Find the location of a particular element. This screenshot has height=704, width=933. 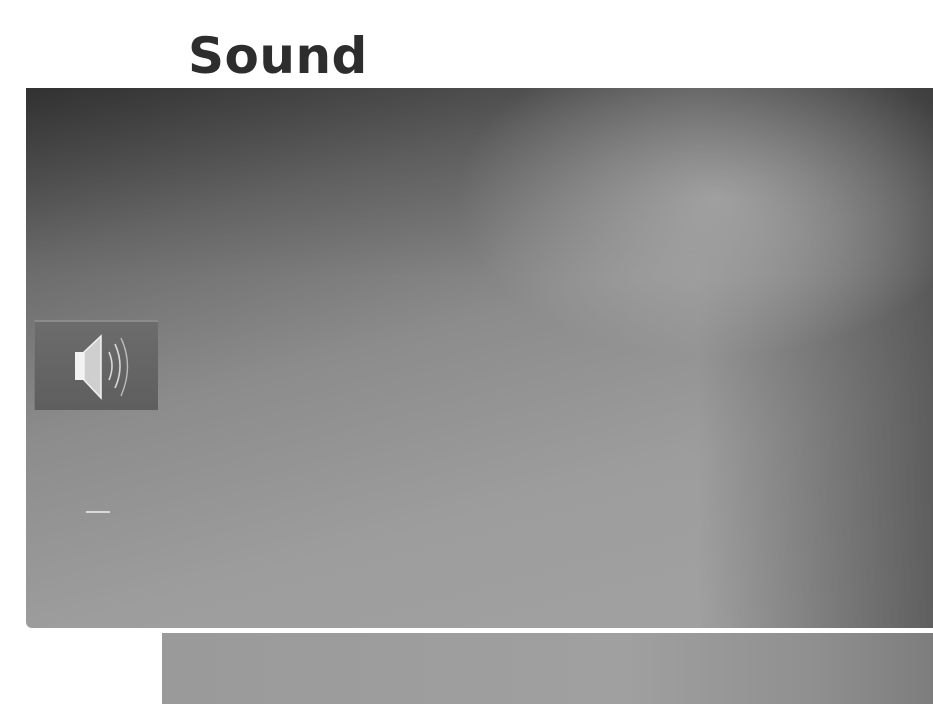

selection-marker is located at coordinates (98, 512).